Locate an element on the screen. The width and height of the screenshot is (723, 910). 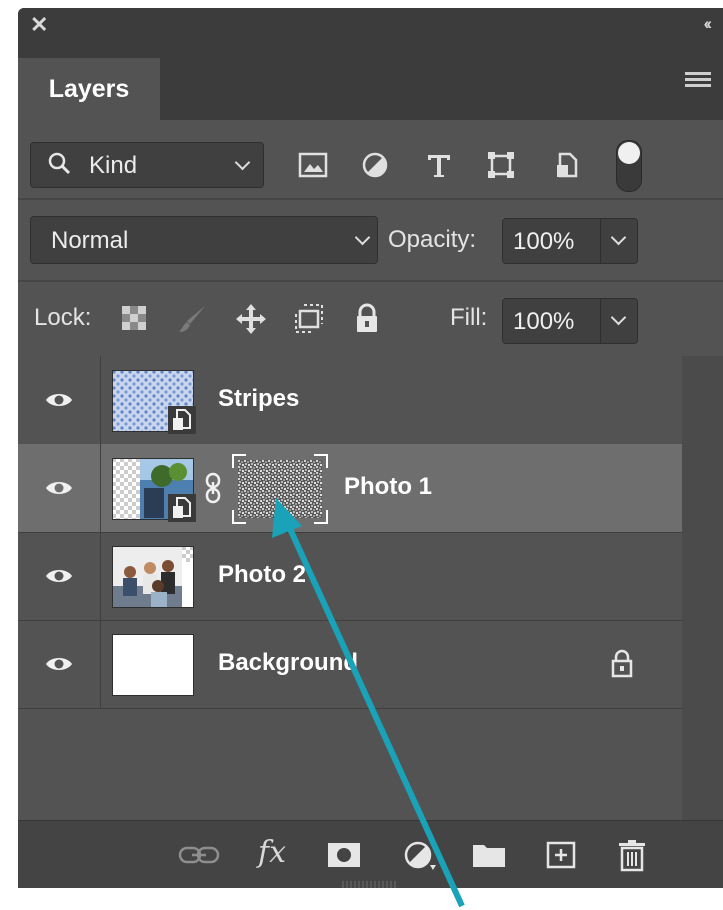
tab-bar: Layers is located at coordinates (370, 81).